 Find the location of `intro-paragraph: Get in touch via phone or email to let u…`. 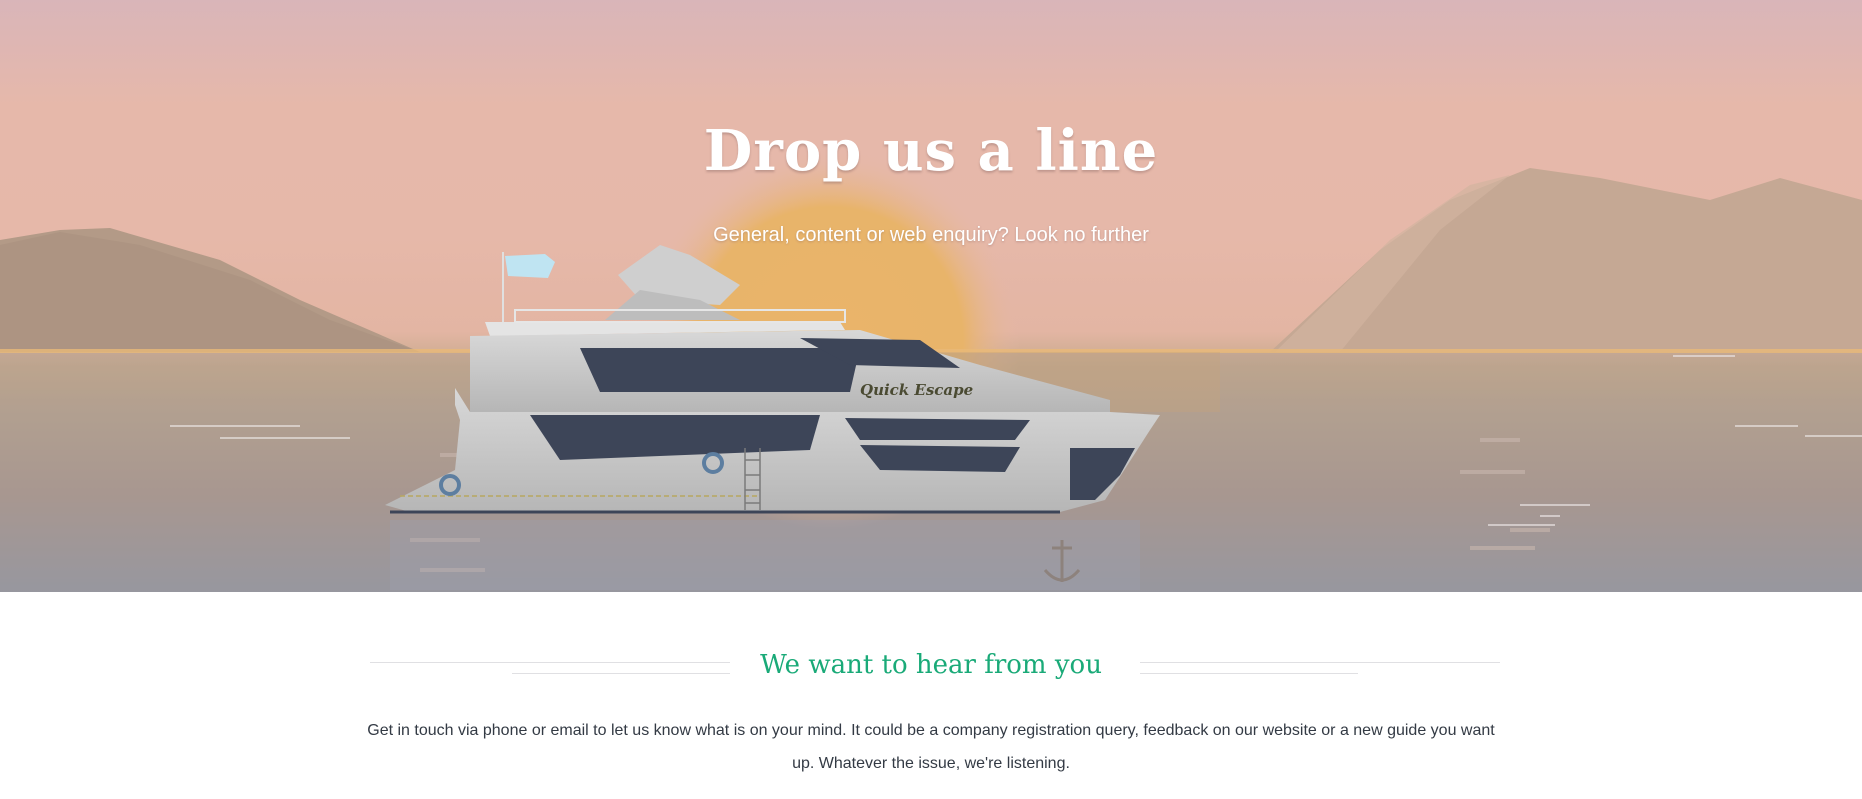

intro-paragraph: Get in touch via phone or email to let u… is located at coordinates (931, 747).